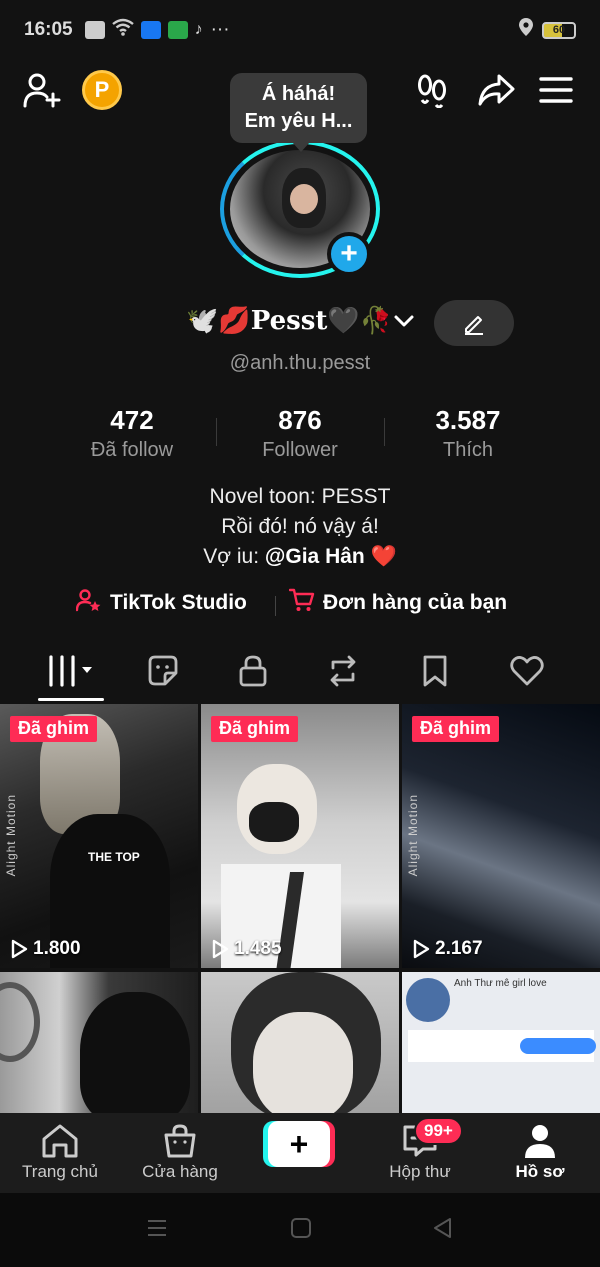  What do you see at coordinates (343, 671) in the screenshot?
I see `tab-reposts` at bounding box center [343, 671].